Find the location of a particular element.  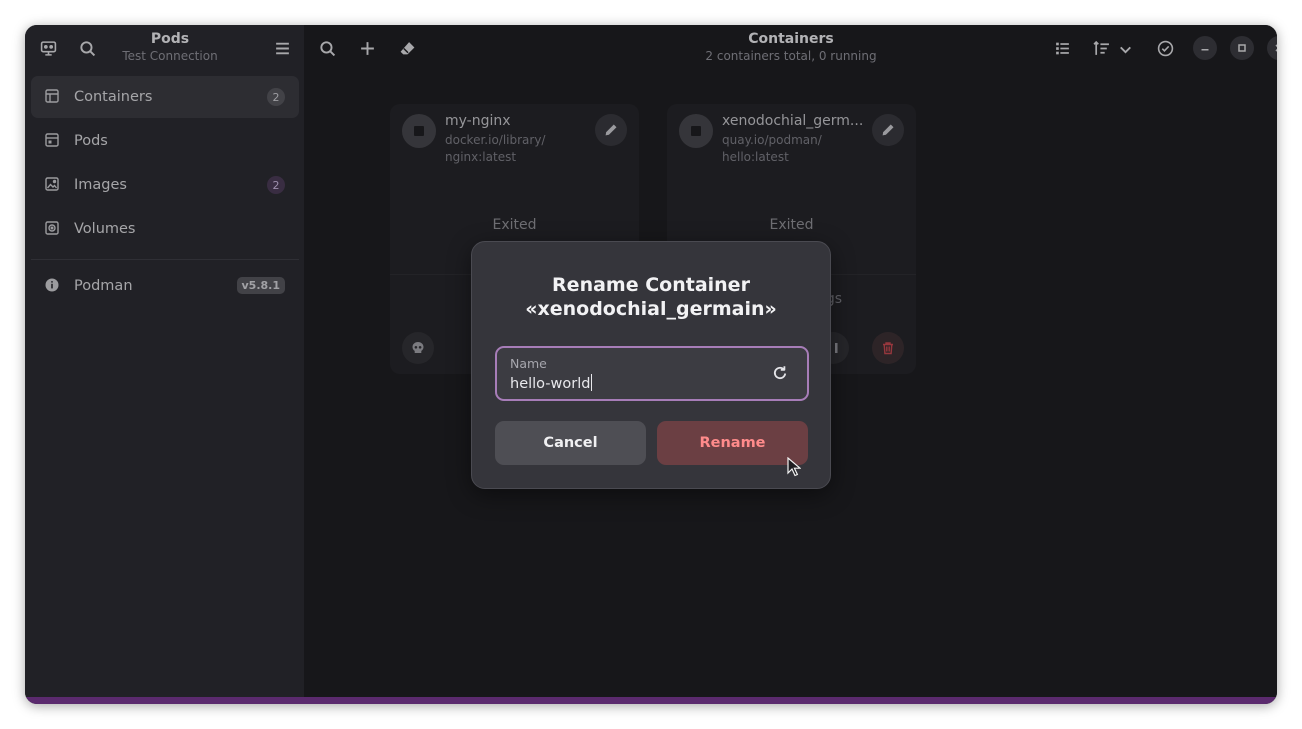

name-input is located at coordinates (630, 384).